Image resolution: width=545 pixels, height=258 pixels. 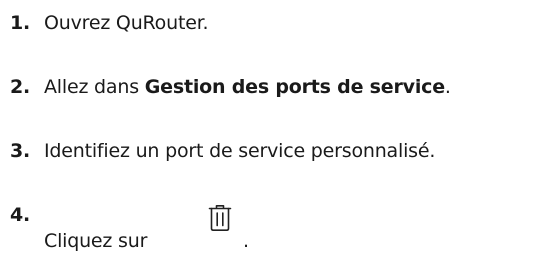 I want to click on menu-item-name: Gestion des ports de service, so click(x=294, y=87).